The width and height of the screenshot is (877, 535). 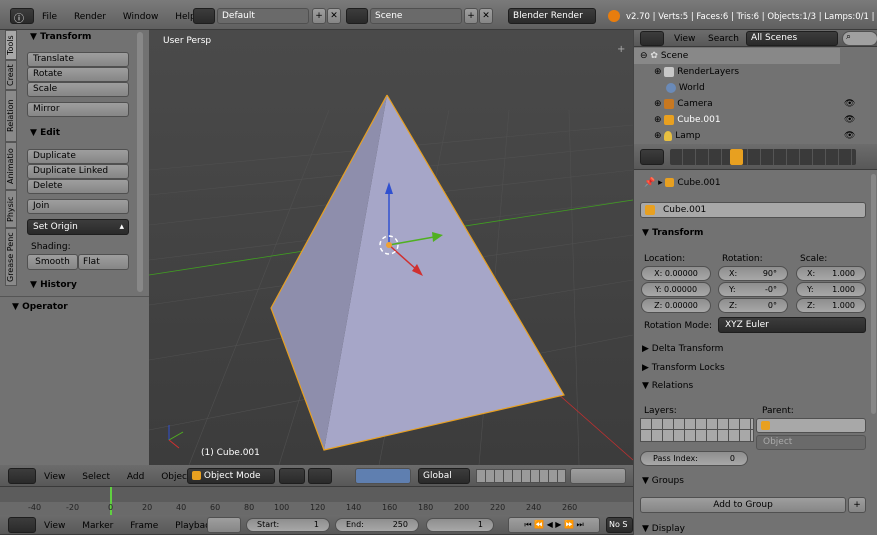 What do you see at coordinates (78, 227) in the screenshot?
I see `set-origin-dropdown: Set Origin ▴` at bounding box center [78, 227].